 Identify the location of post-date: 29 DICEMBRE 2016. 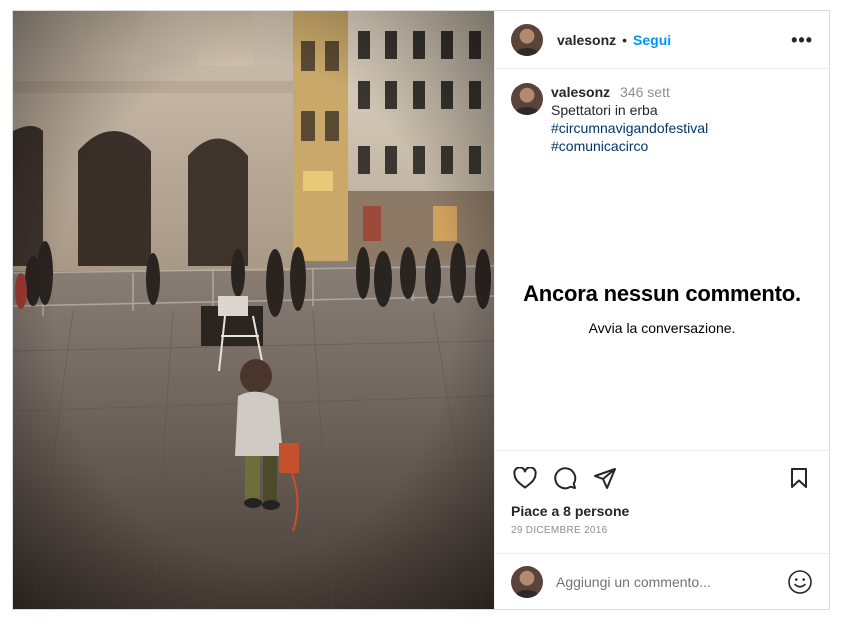
(662, 530).